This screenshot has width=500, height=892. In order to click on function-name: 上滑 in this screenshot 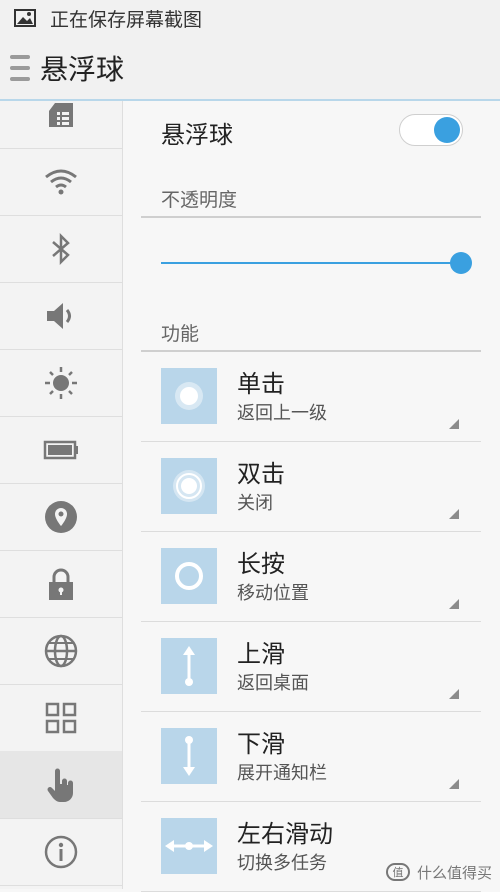, I will do `click(261, 654)`.